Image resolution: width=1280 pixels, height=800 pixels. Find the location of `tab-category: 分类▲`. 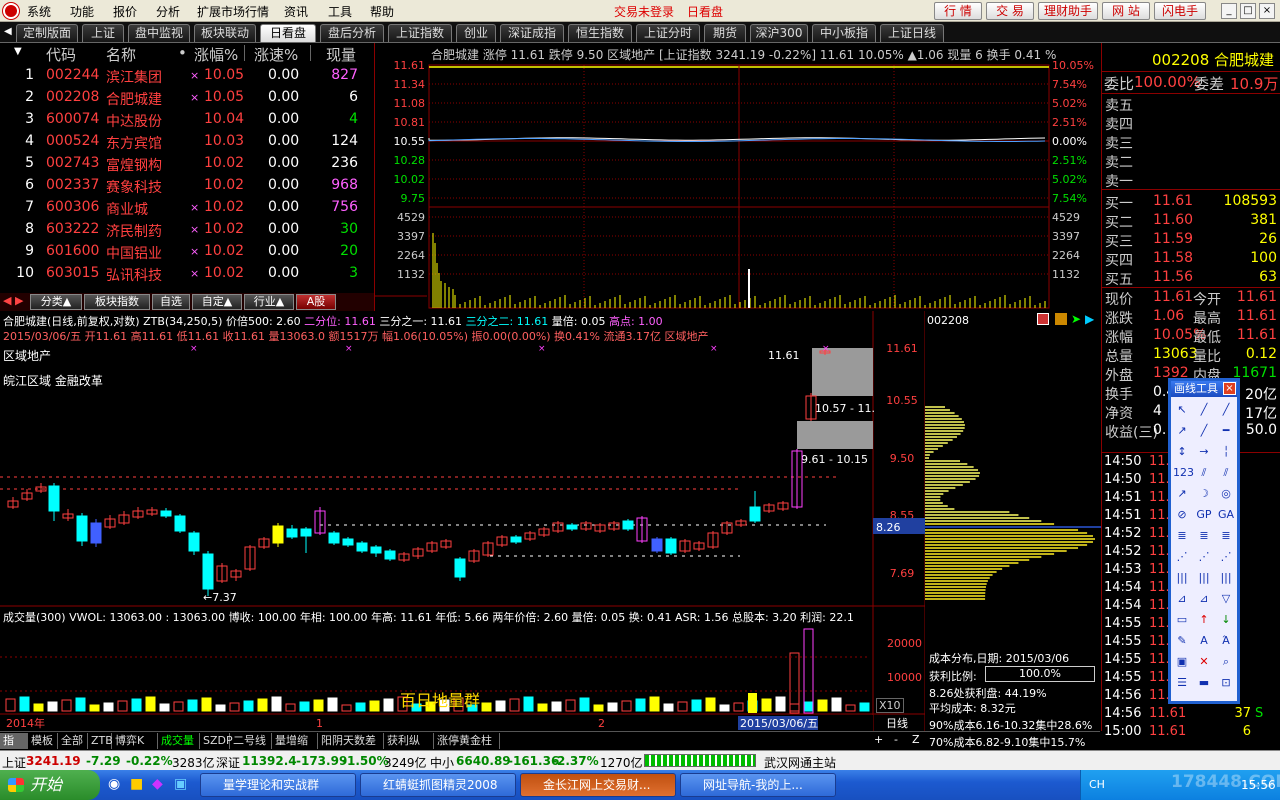

tab-category: 分类▲ is located at coordinates (56, 302).